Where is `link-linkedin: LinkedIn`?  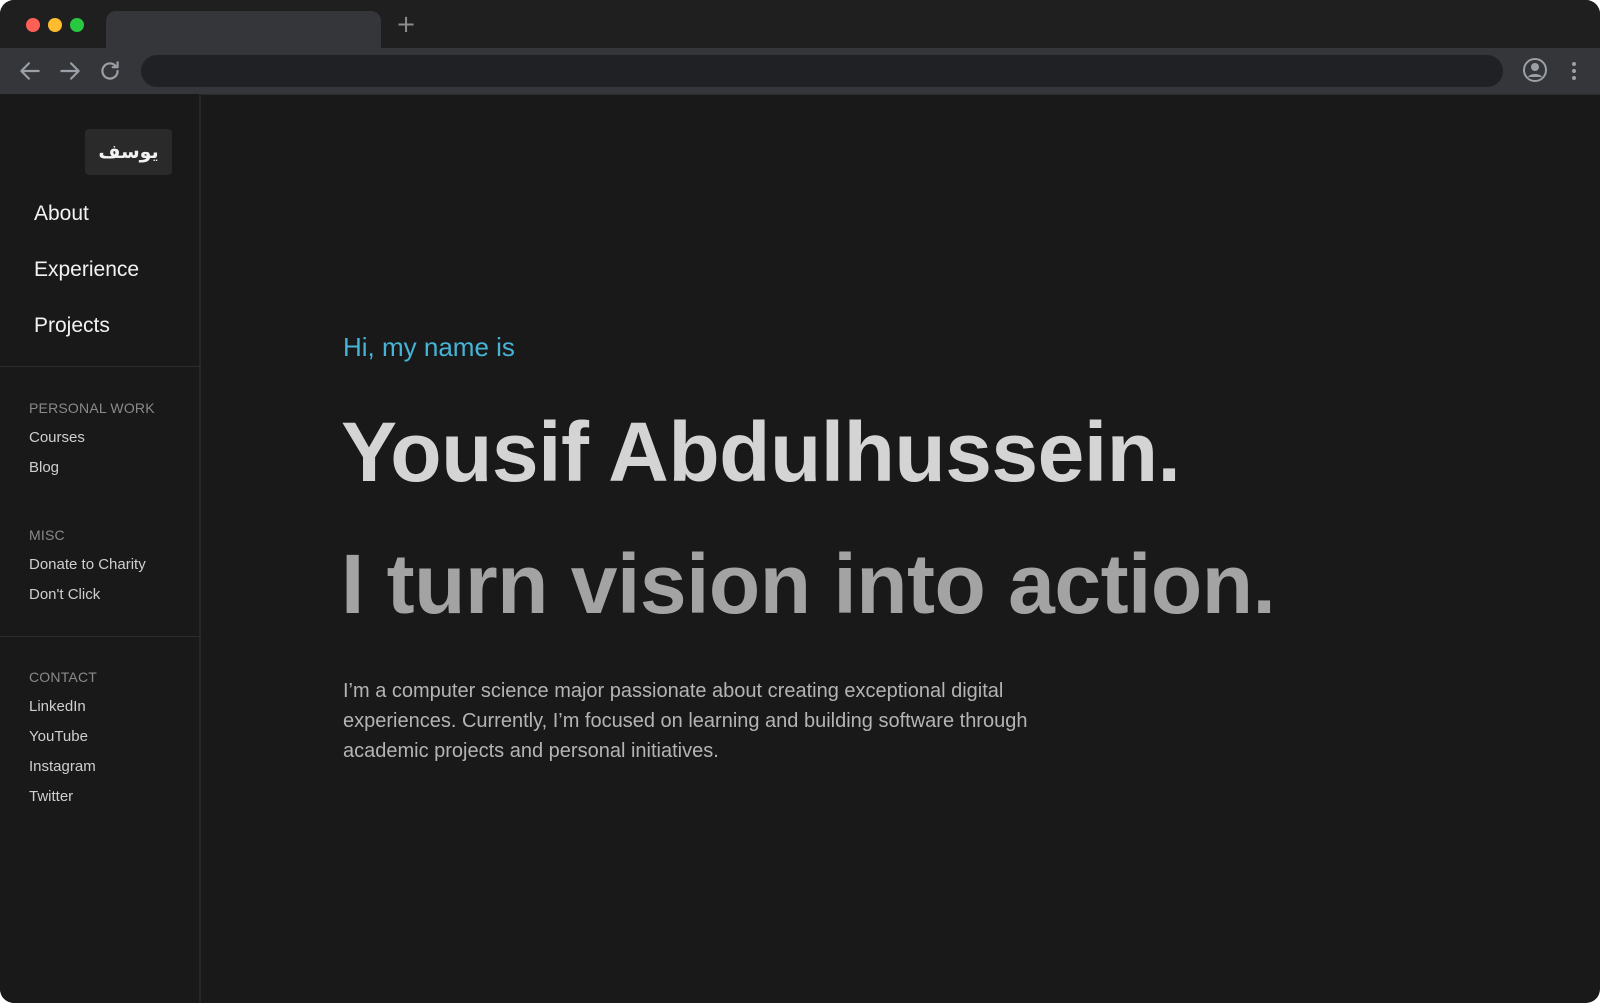
link-linkedin: LinkedIn is located at coordinates (63, 713).